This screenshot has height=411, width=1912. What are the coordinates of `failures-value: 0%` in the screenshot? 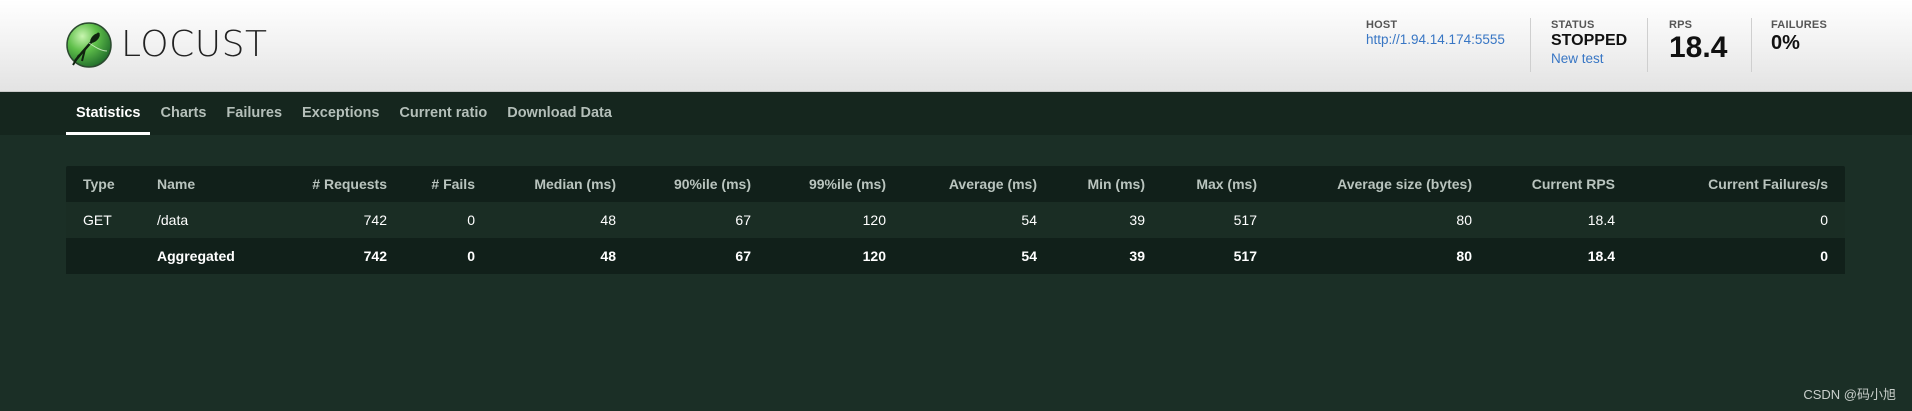 It's located at (1785, 43).